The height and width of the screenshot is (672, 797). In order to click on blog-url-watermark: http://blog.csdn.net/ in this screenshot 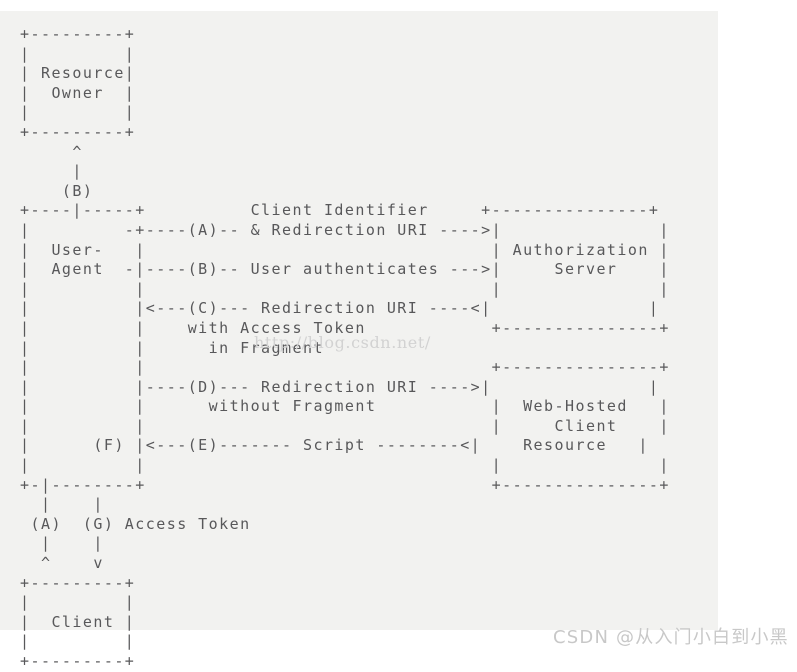, I will do `click(342, 342)`.